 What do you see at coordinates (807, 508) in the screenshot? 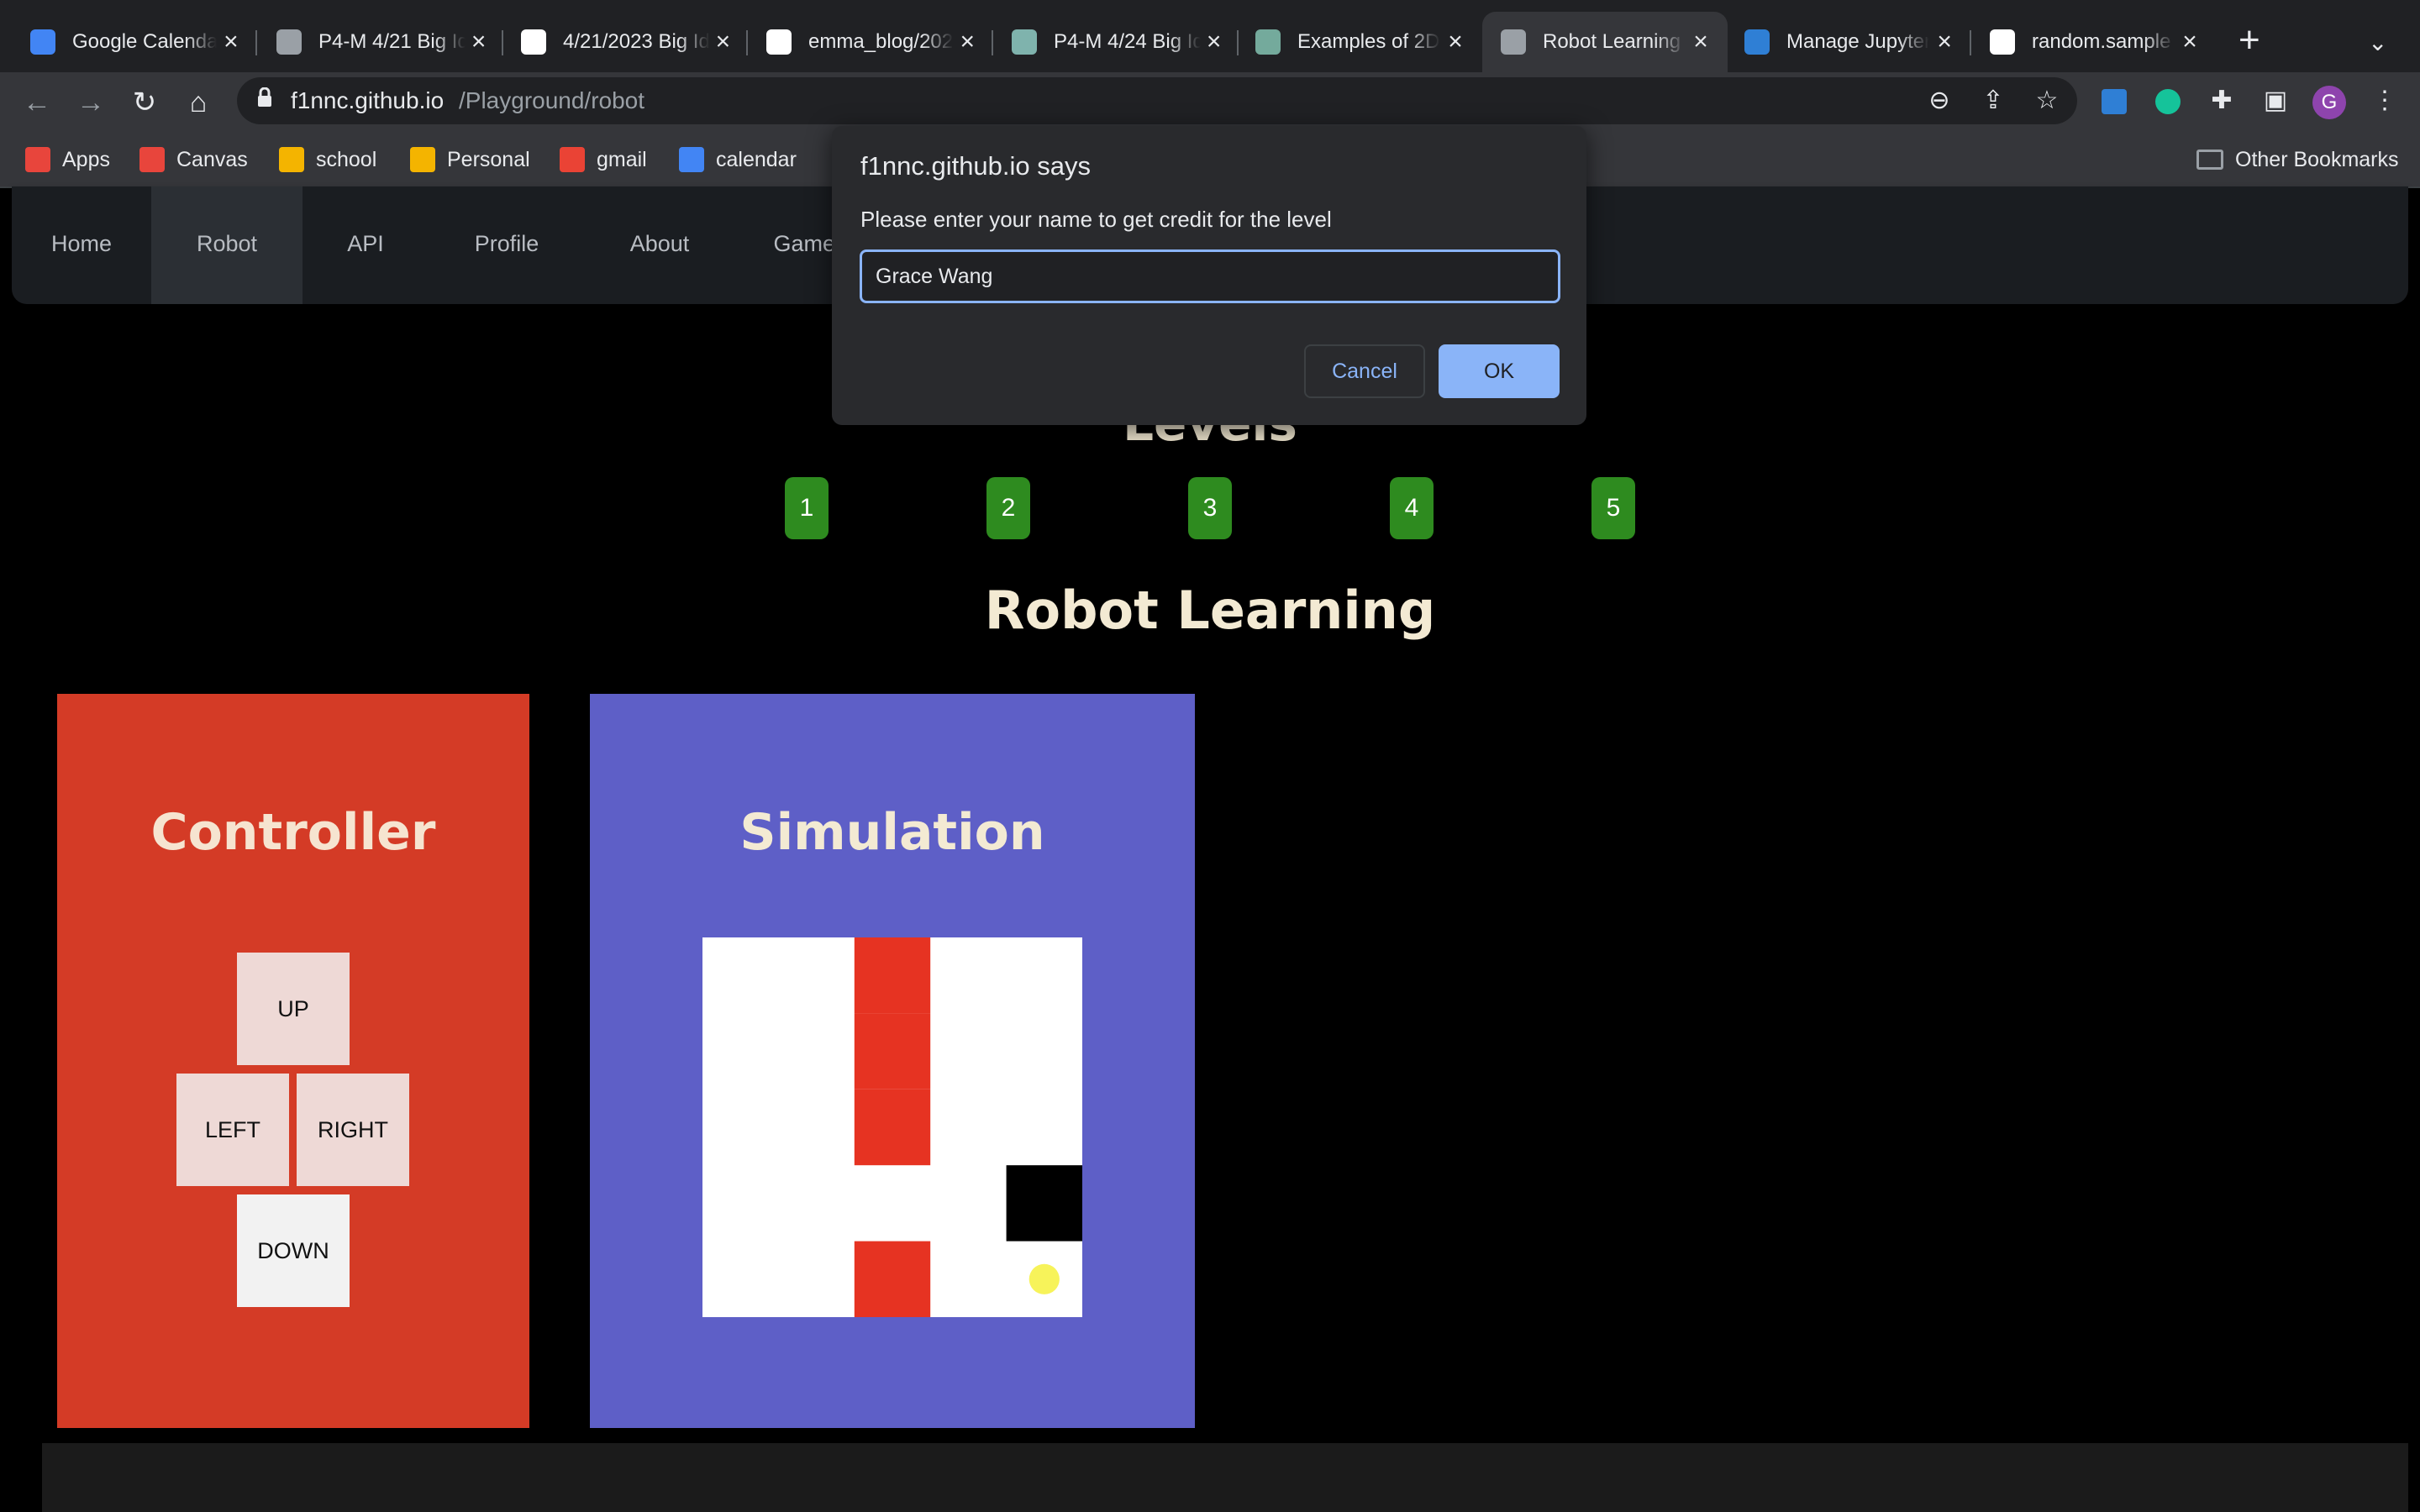
I see `level-1-button: 1` at bounding box center [807, 508].